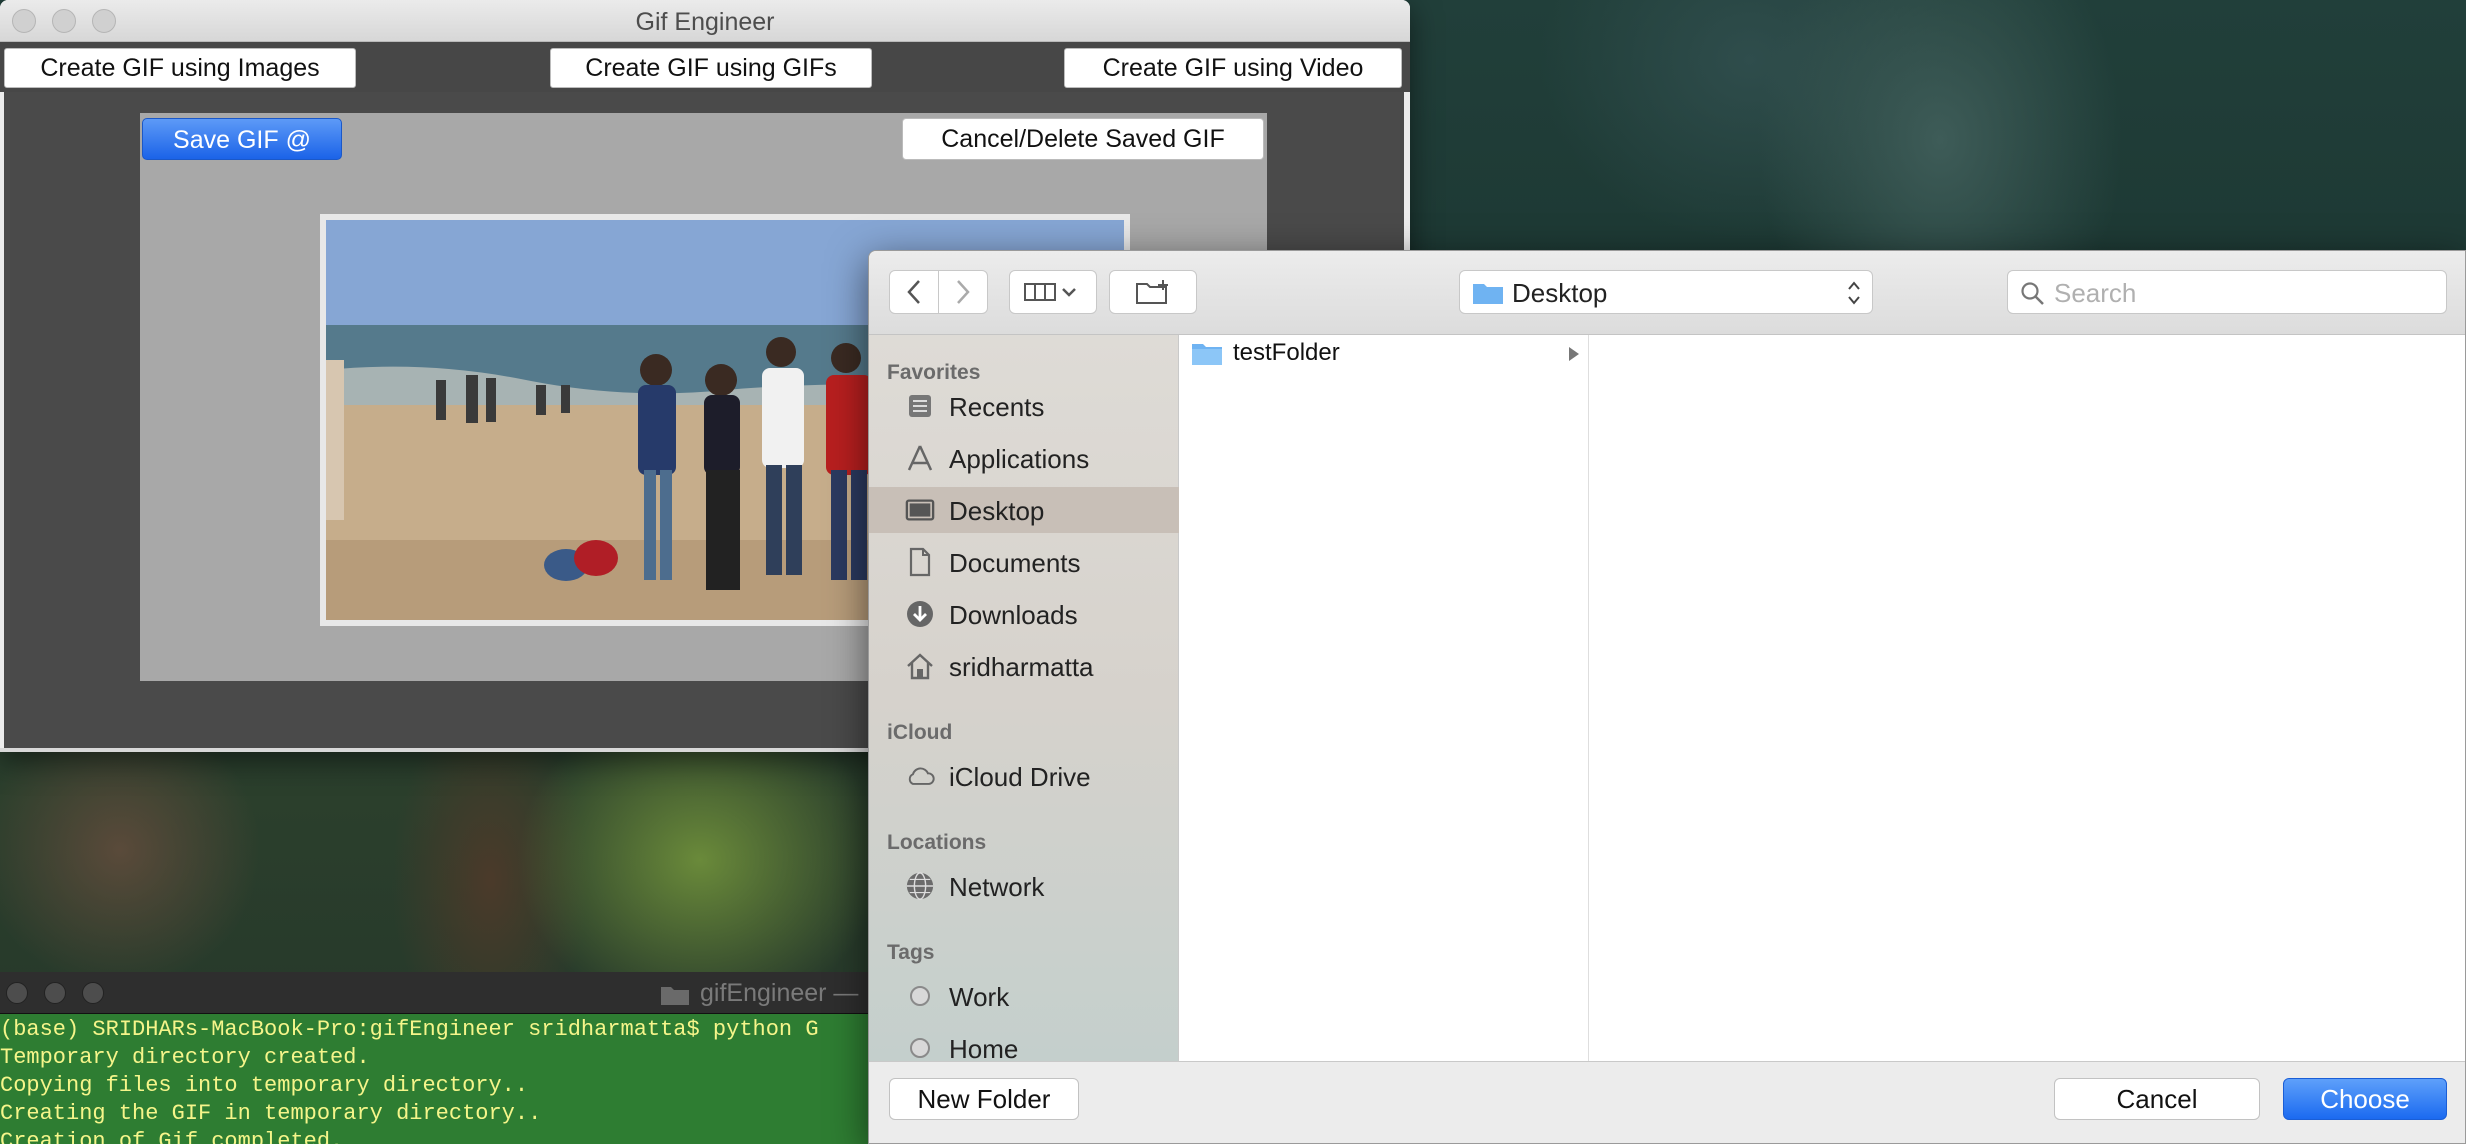 The width and height of the screenshot is (2466, 1144). What do you see at coordinates (779, 993) in the screenshot?
I see `terminal-title: gifEngineer —` at bounding box center [779, 993].